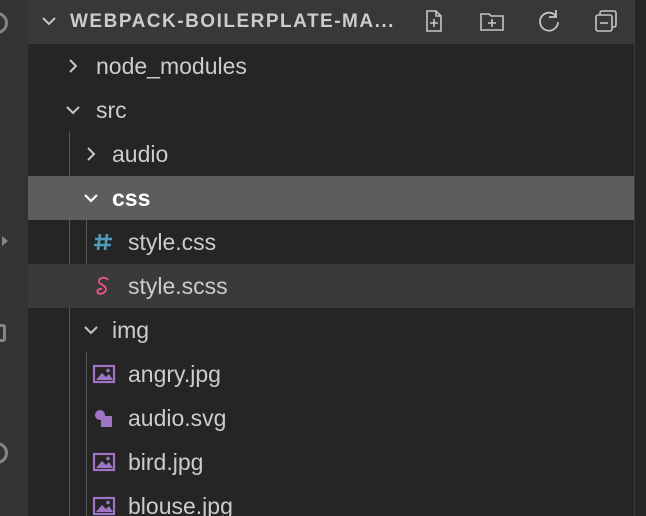 The height and width of the screenshot is (516, 646). What do you see at coordinates (166, 462) in the screenshot?
I see `tree-item-label: bird.jpg` at bounding box center [166, 462].